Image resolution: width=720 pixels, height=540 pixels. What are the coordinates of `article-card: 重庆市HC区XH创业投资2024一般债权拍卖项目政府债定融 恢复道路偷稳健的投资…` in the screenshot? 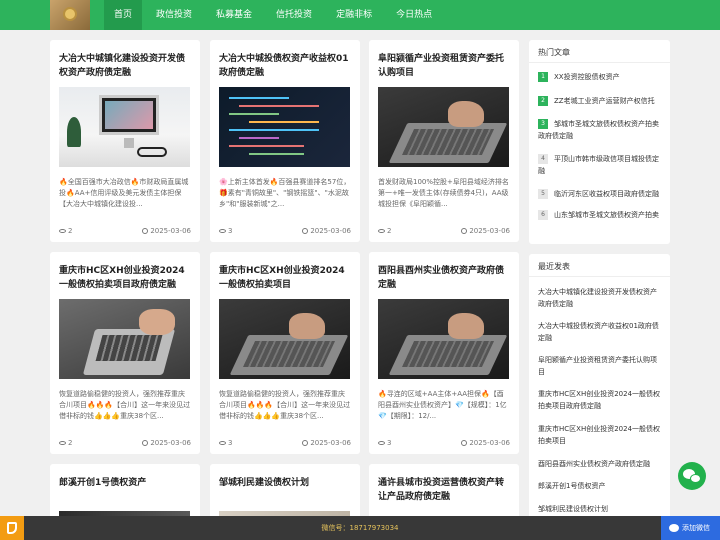 It's located at (125, 353).